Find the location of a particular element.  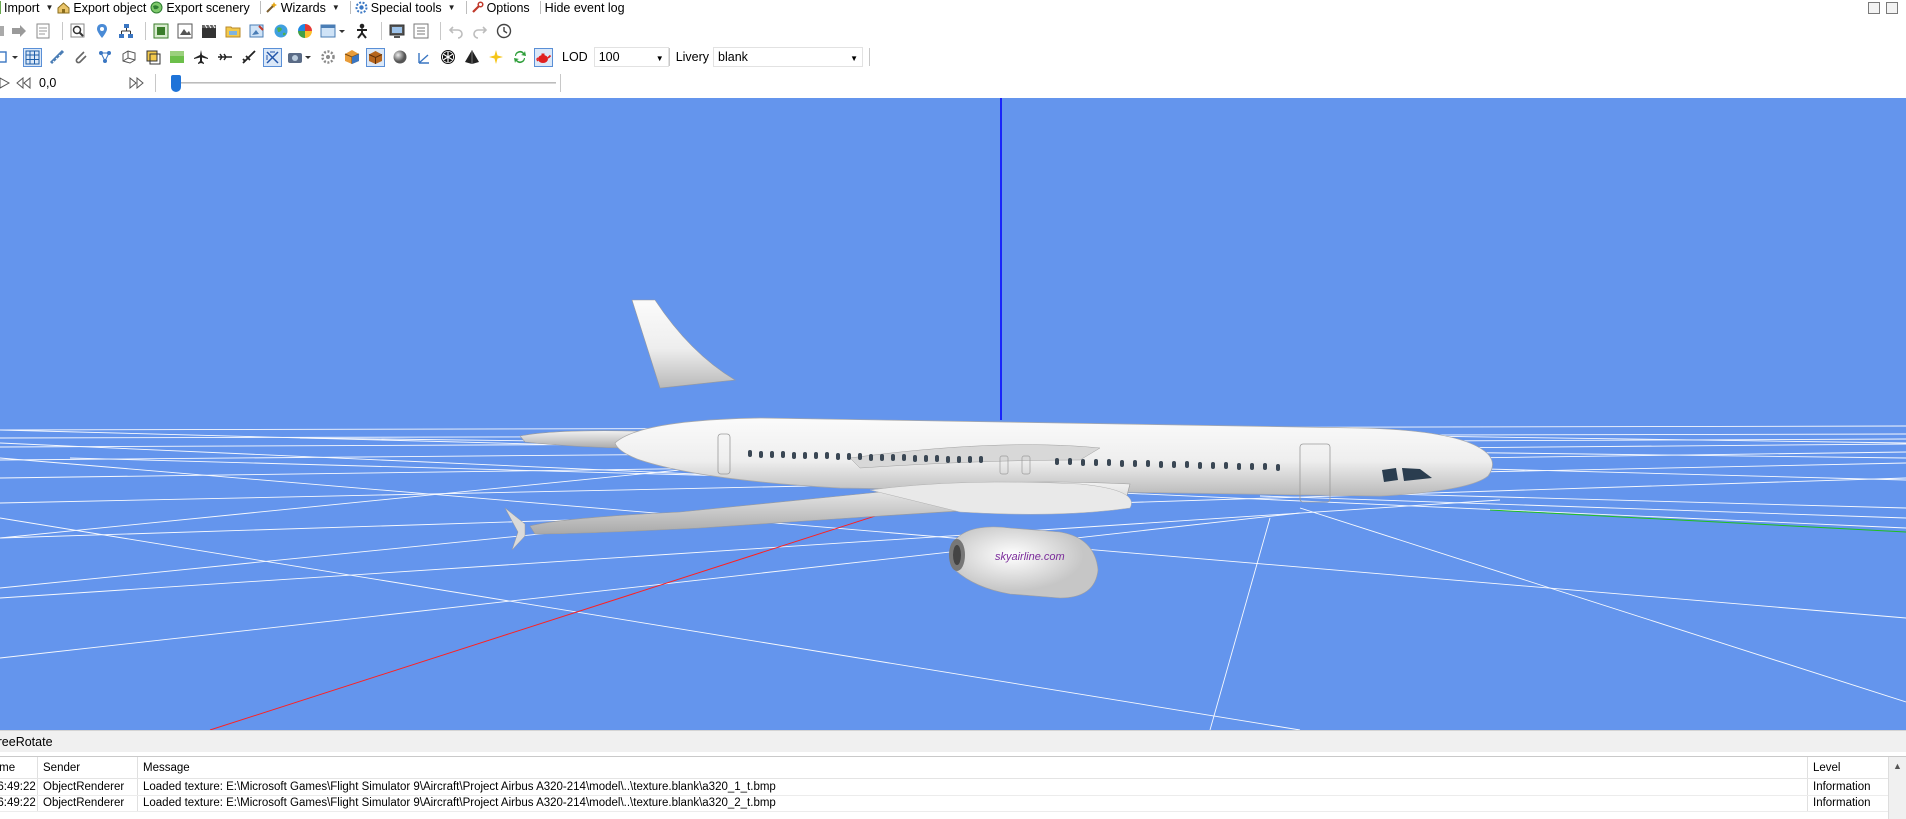

menu-import-label: Import is located at coordinates (22, 7).